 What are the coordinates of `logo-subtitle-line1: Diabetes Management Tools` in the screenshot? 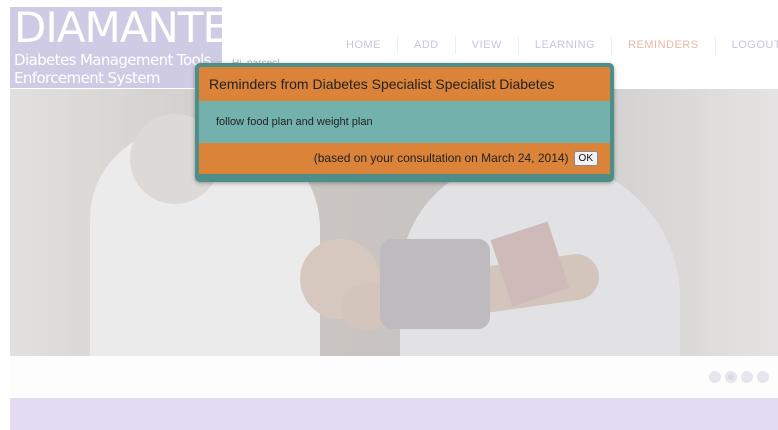 It's located at (112, 60).